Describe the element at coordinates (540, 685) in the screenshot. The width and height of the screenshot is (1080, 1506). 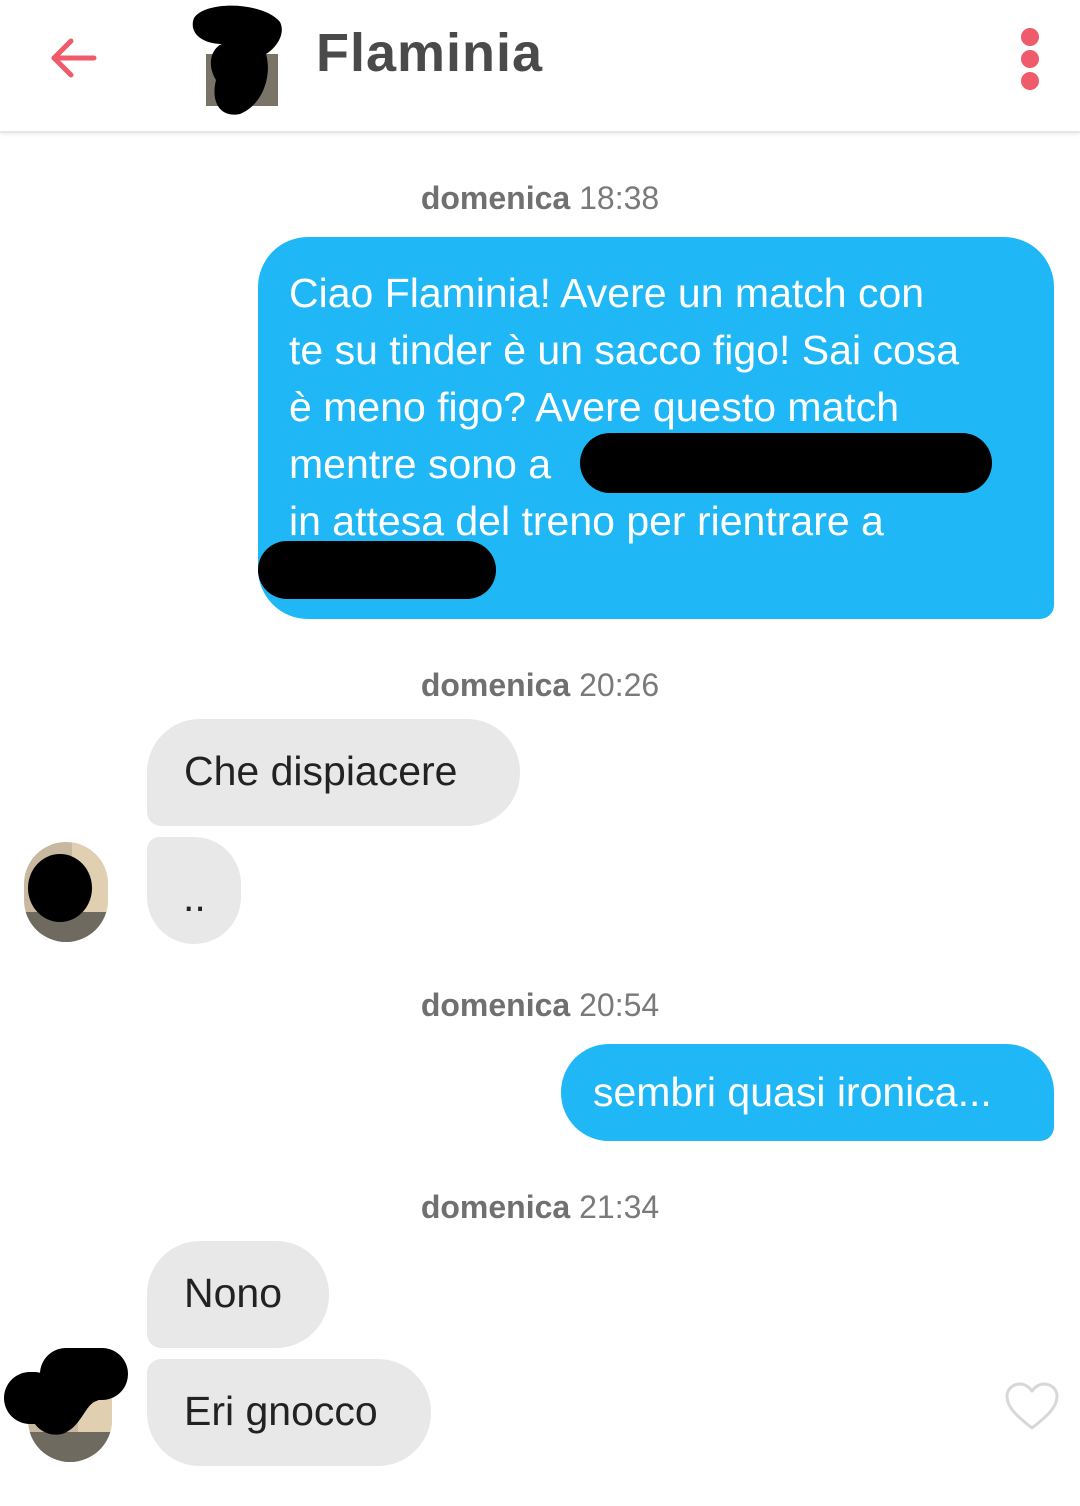
I see `message-timestamp: domenica 20:26` at that location.